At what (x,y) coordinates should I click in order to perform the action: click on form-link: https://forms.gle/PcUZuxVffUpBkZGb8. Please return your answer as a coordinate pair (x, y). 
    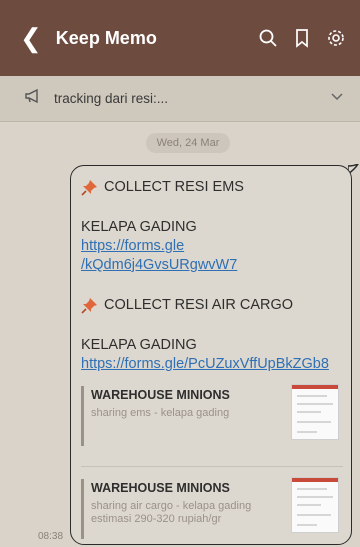
    Looking at the image, I should click on (212, 364).